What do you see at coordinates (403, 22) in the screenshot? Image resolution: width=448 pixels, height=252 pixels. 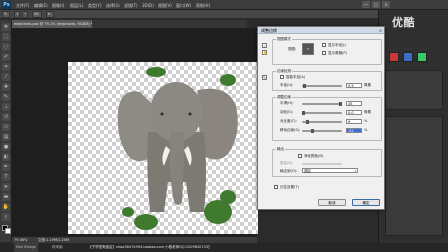 I see `youku-logo: 优酷` at bounding box center [403, 22].